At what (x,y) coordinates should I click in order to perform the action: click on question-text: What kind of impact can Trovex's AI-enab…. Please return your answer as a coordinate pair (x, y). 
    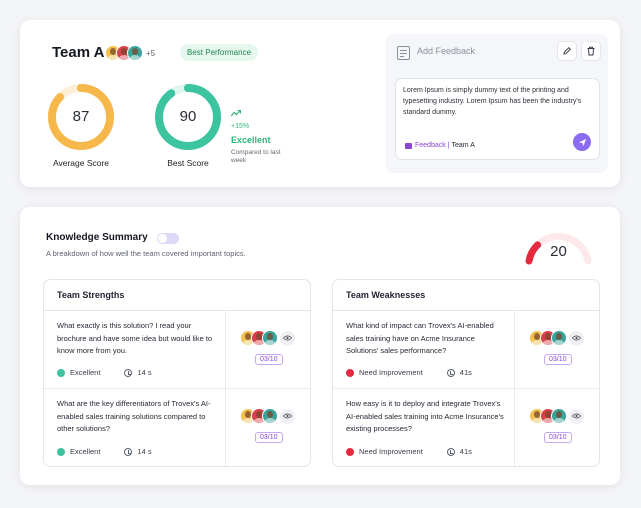
    Looking at the image, I should click on (420, 338).